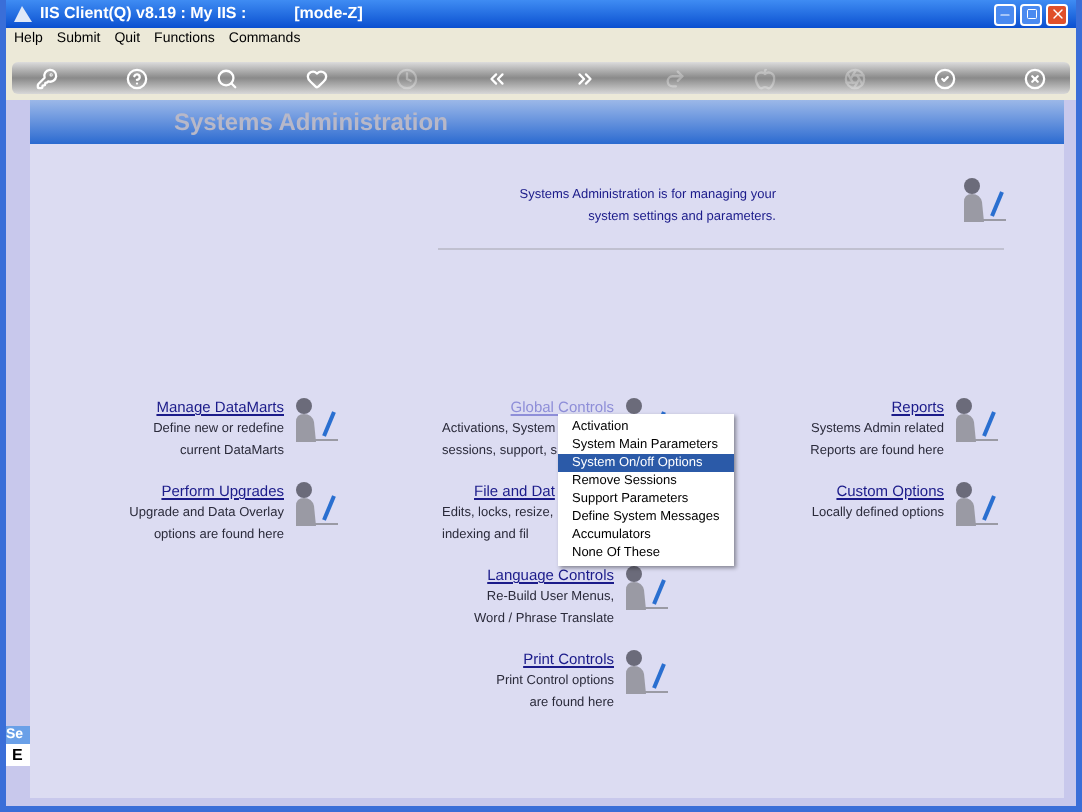  Describe the element at coordinates (136, 78) in the screenshot. I see `help-icon` at that location.